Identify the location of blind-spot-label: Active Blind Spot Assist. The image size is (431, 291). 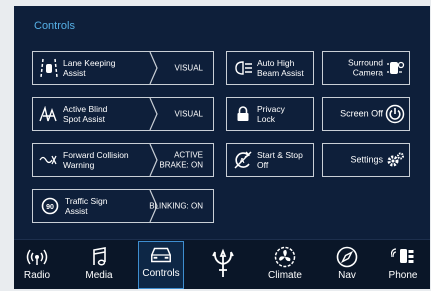
(85, 114).